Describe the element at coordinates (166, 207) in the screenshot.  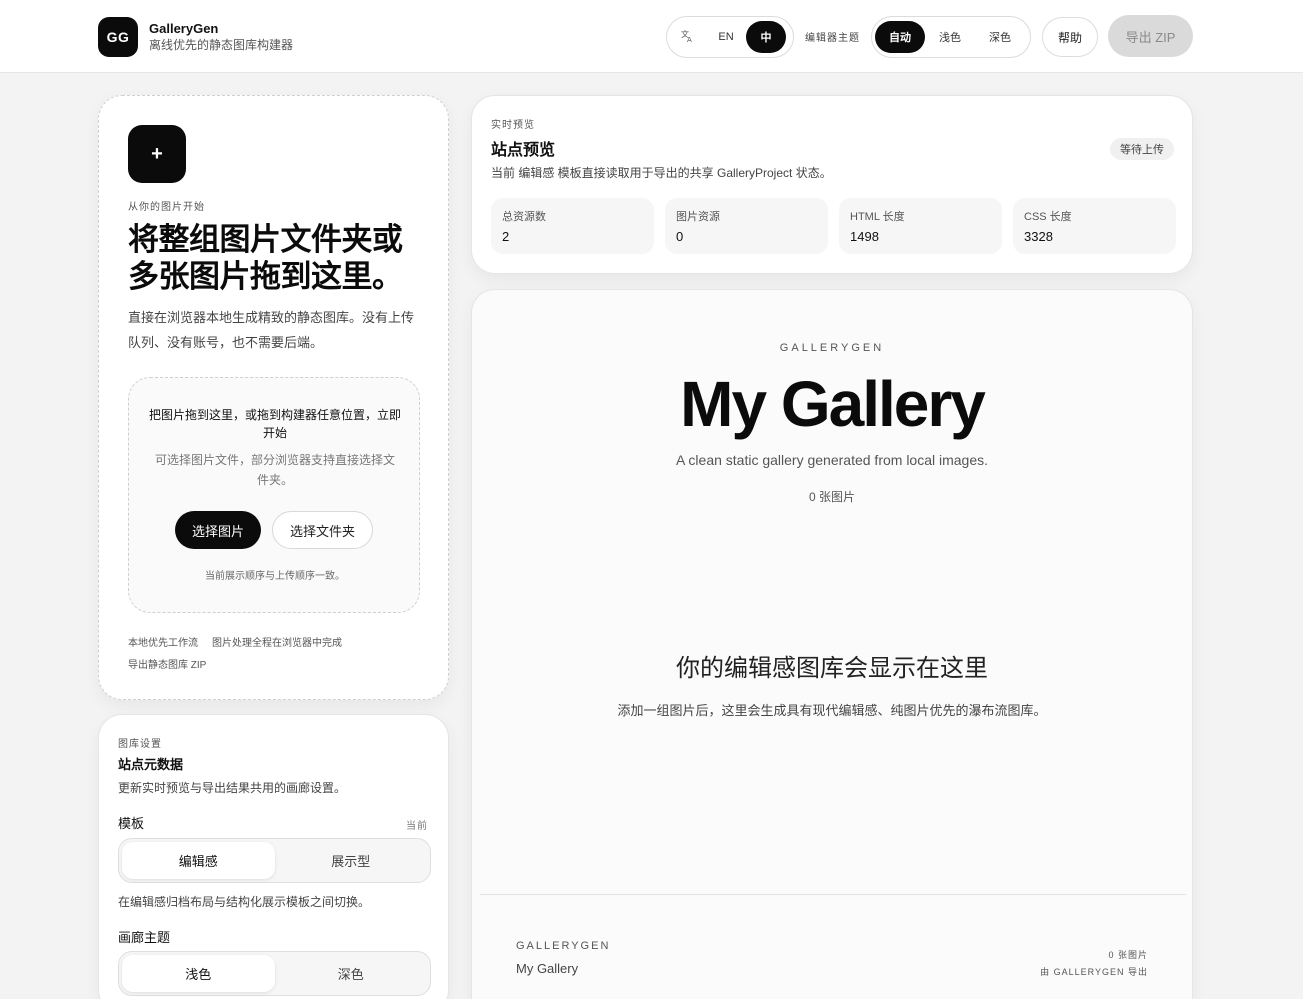
I see `upload-eyebrow: 从你的图片开始` at that location.